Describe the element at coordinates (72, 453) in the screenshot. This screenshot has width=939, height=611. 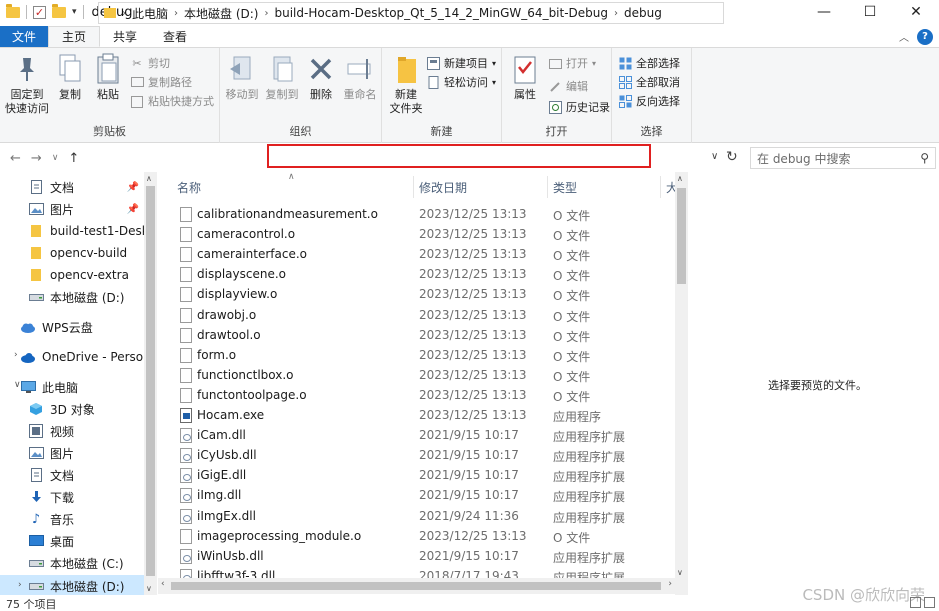
I see `nav-item-pictures: 图片` at that location.